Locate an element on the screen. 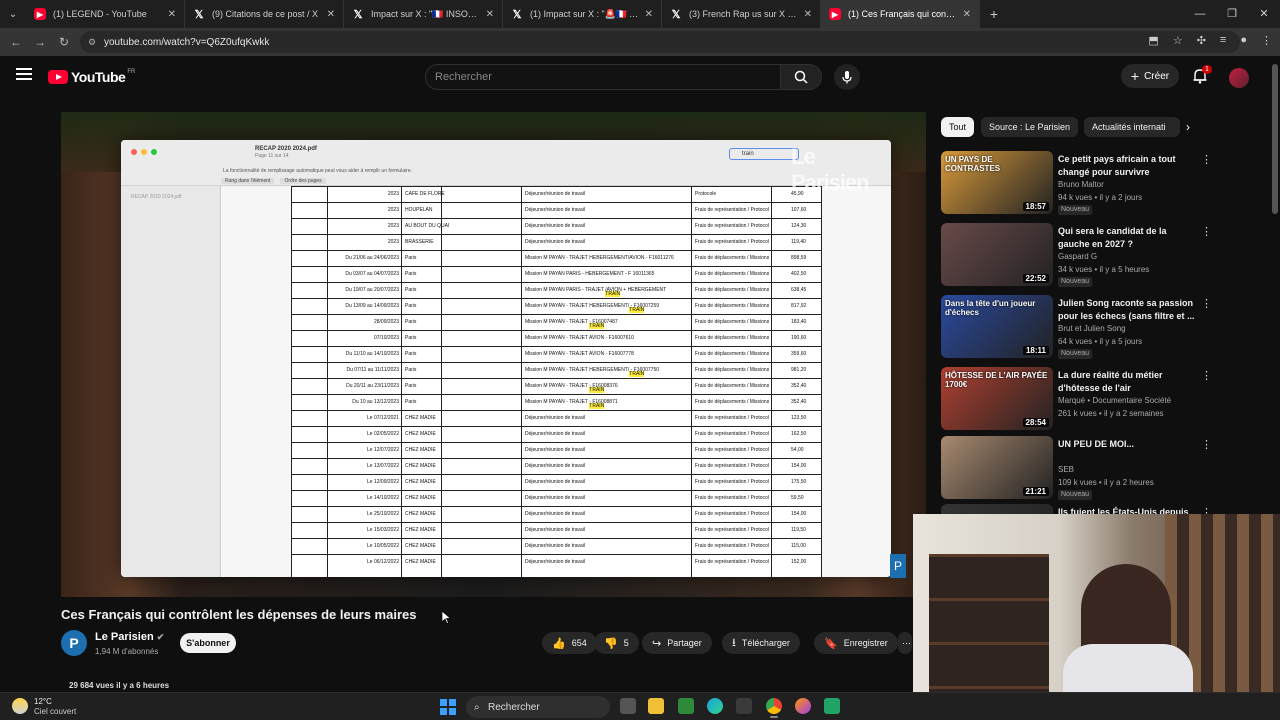 This screenshot has width=1280, height=720. weather-icon is located at coordinates (20, 706).